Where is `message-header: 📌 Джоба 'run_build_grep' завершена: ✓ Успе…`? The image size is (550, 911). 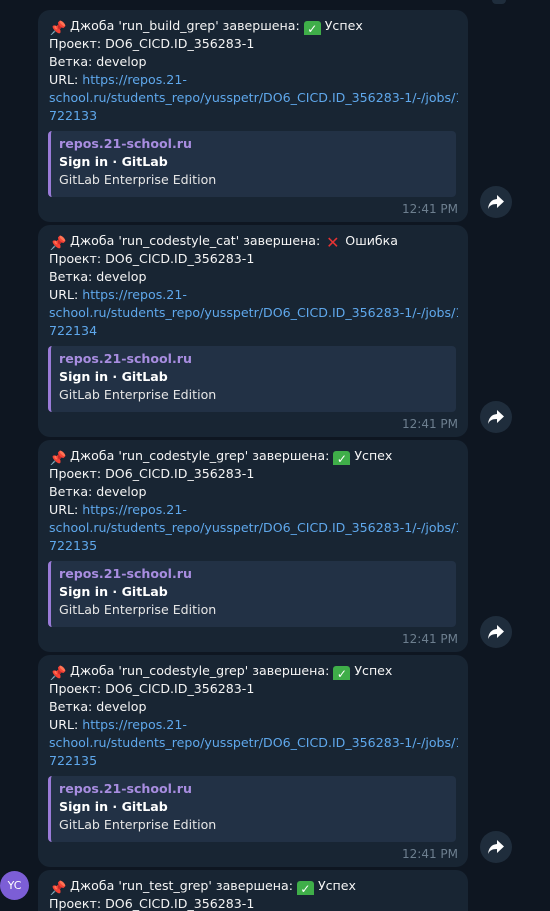
message-header: 📌 Джоба 'run_build_grep' завершена: ✓ Успе… is located at coordinates (253, 26).